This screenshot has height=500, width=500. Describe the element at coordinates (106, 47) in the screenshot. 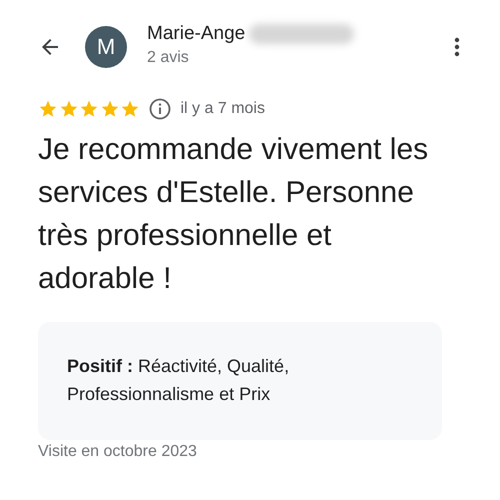

I see `avatar: M` at that location.